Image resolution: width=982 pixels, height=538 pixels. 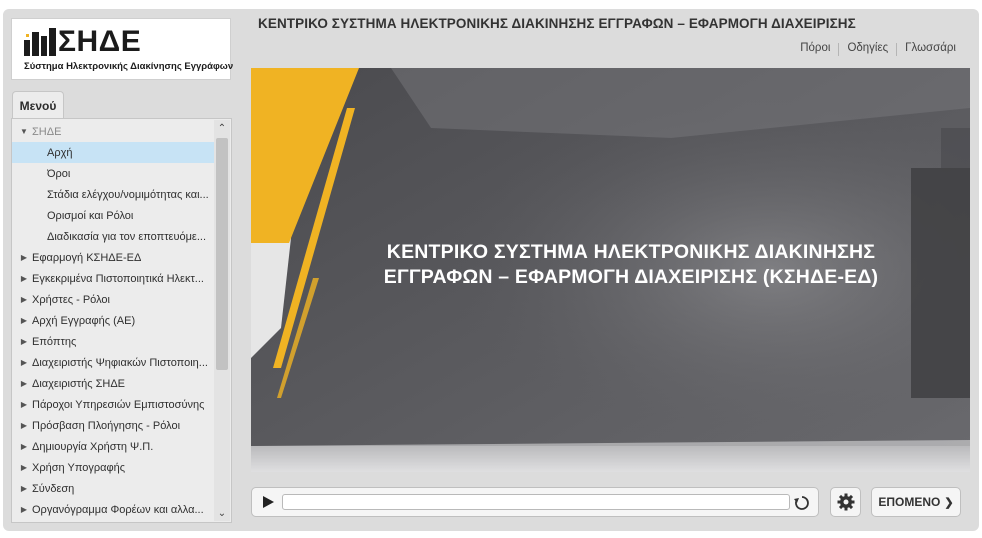 What do you see at coordinates (129, 66) in the screenshot?
I see `logo-subtitle: Σύστημα Ηλεκτρονικής Διακίνησης Εγγράφων` at bounding box center [129, 66].